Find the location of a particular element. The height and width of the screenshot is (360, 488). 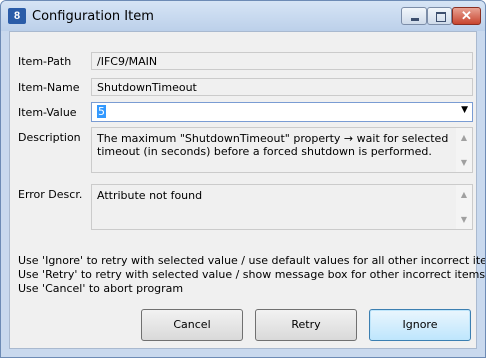

error-description-label: Error Descr. is located at coordinates (50, 194).